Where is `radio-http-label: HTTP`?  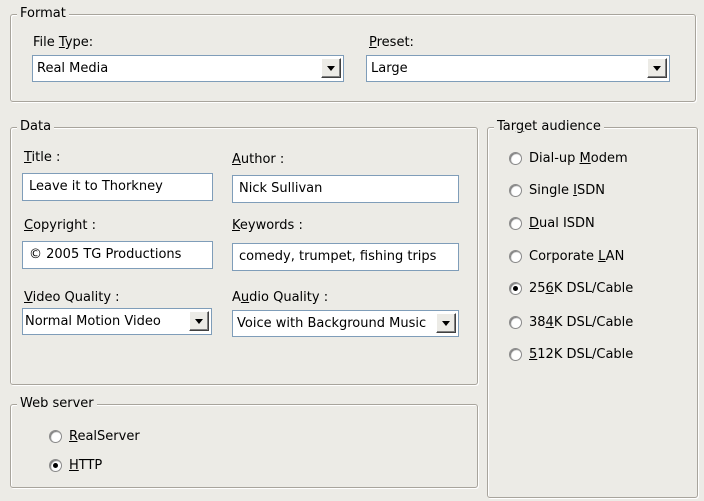
radio-http-label: HTTP is located at coordinates (86, 465).